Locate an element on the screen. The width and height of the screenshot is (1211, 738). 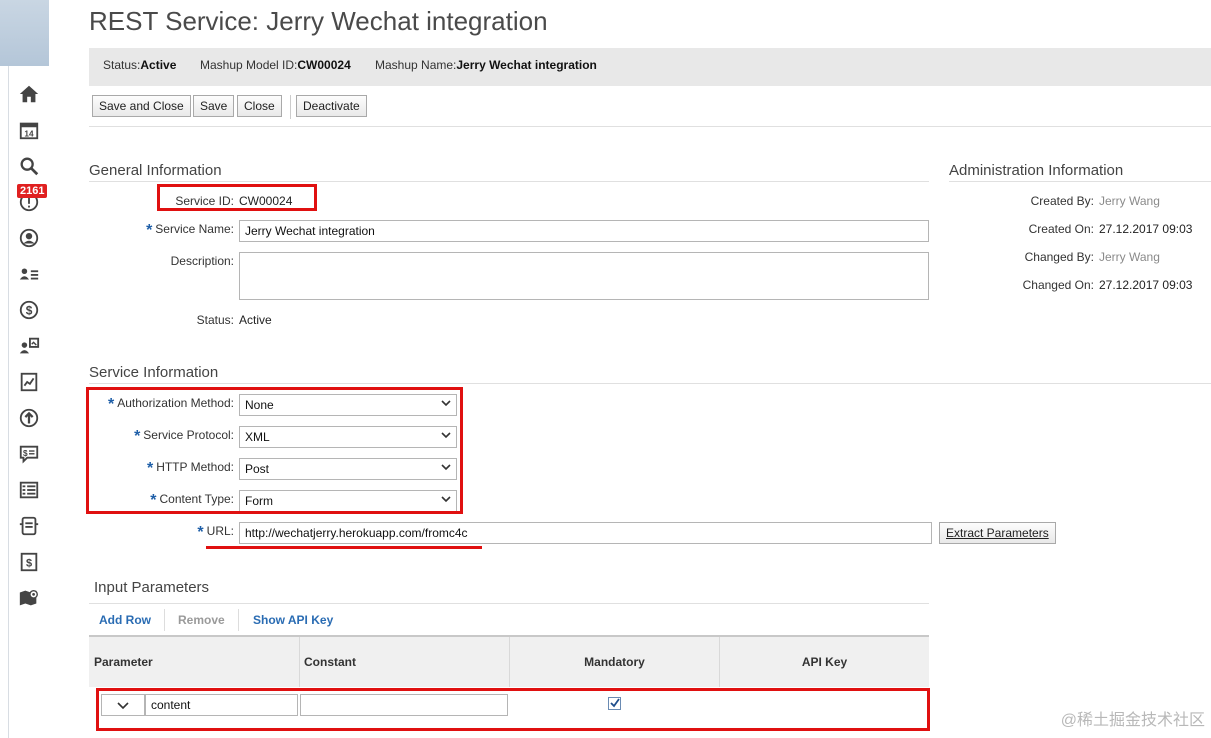
auth-method-select: None is located at coordinates (348, 405).